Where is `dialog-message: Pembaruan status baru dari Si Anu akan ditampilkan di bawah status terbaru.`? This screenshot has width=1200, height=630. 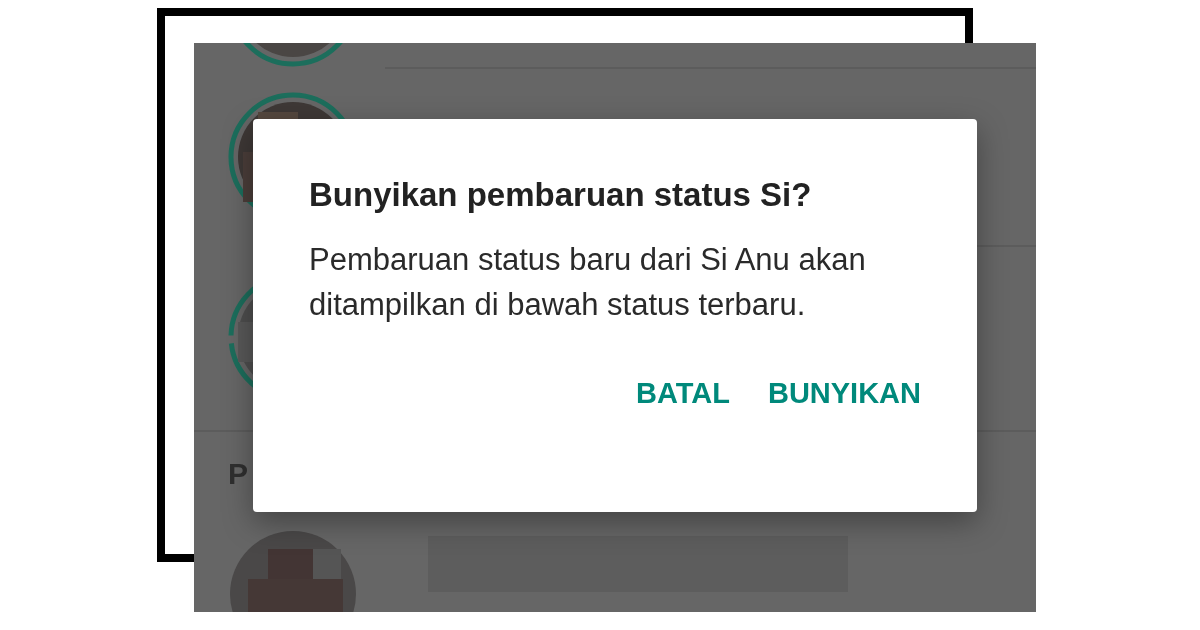 dialog-message: Pembaruan status baru dari Si Anu akan ditampilkan di bawah status terbaru. is located at coordinates (588, 282).